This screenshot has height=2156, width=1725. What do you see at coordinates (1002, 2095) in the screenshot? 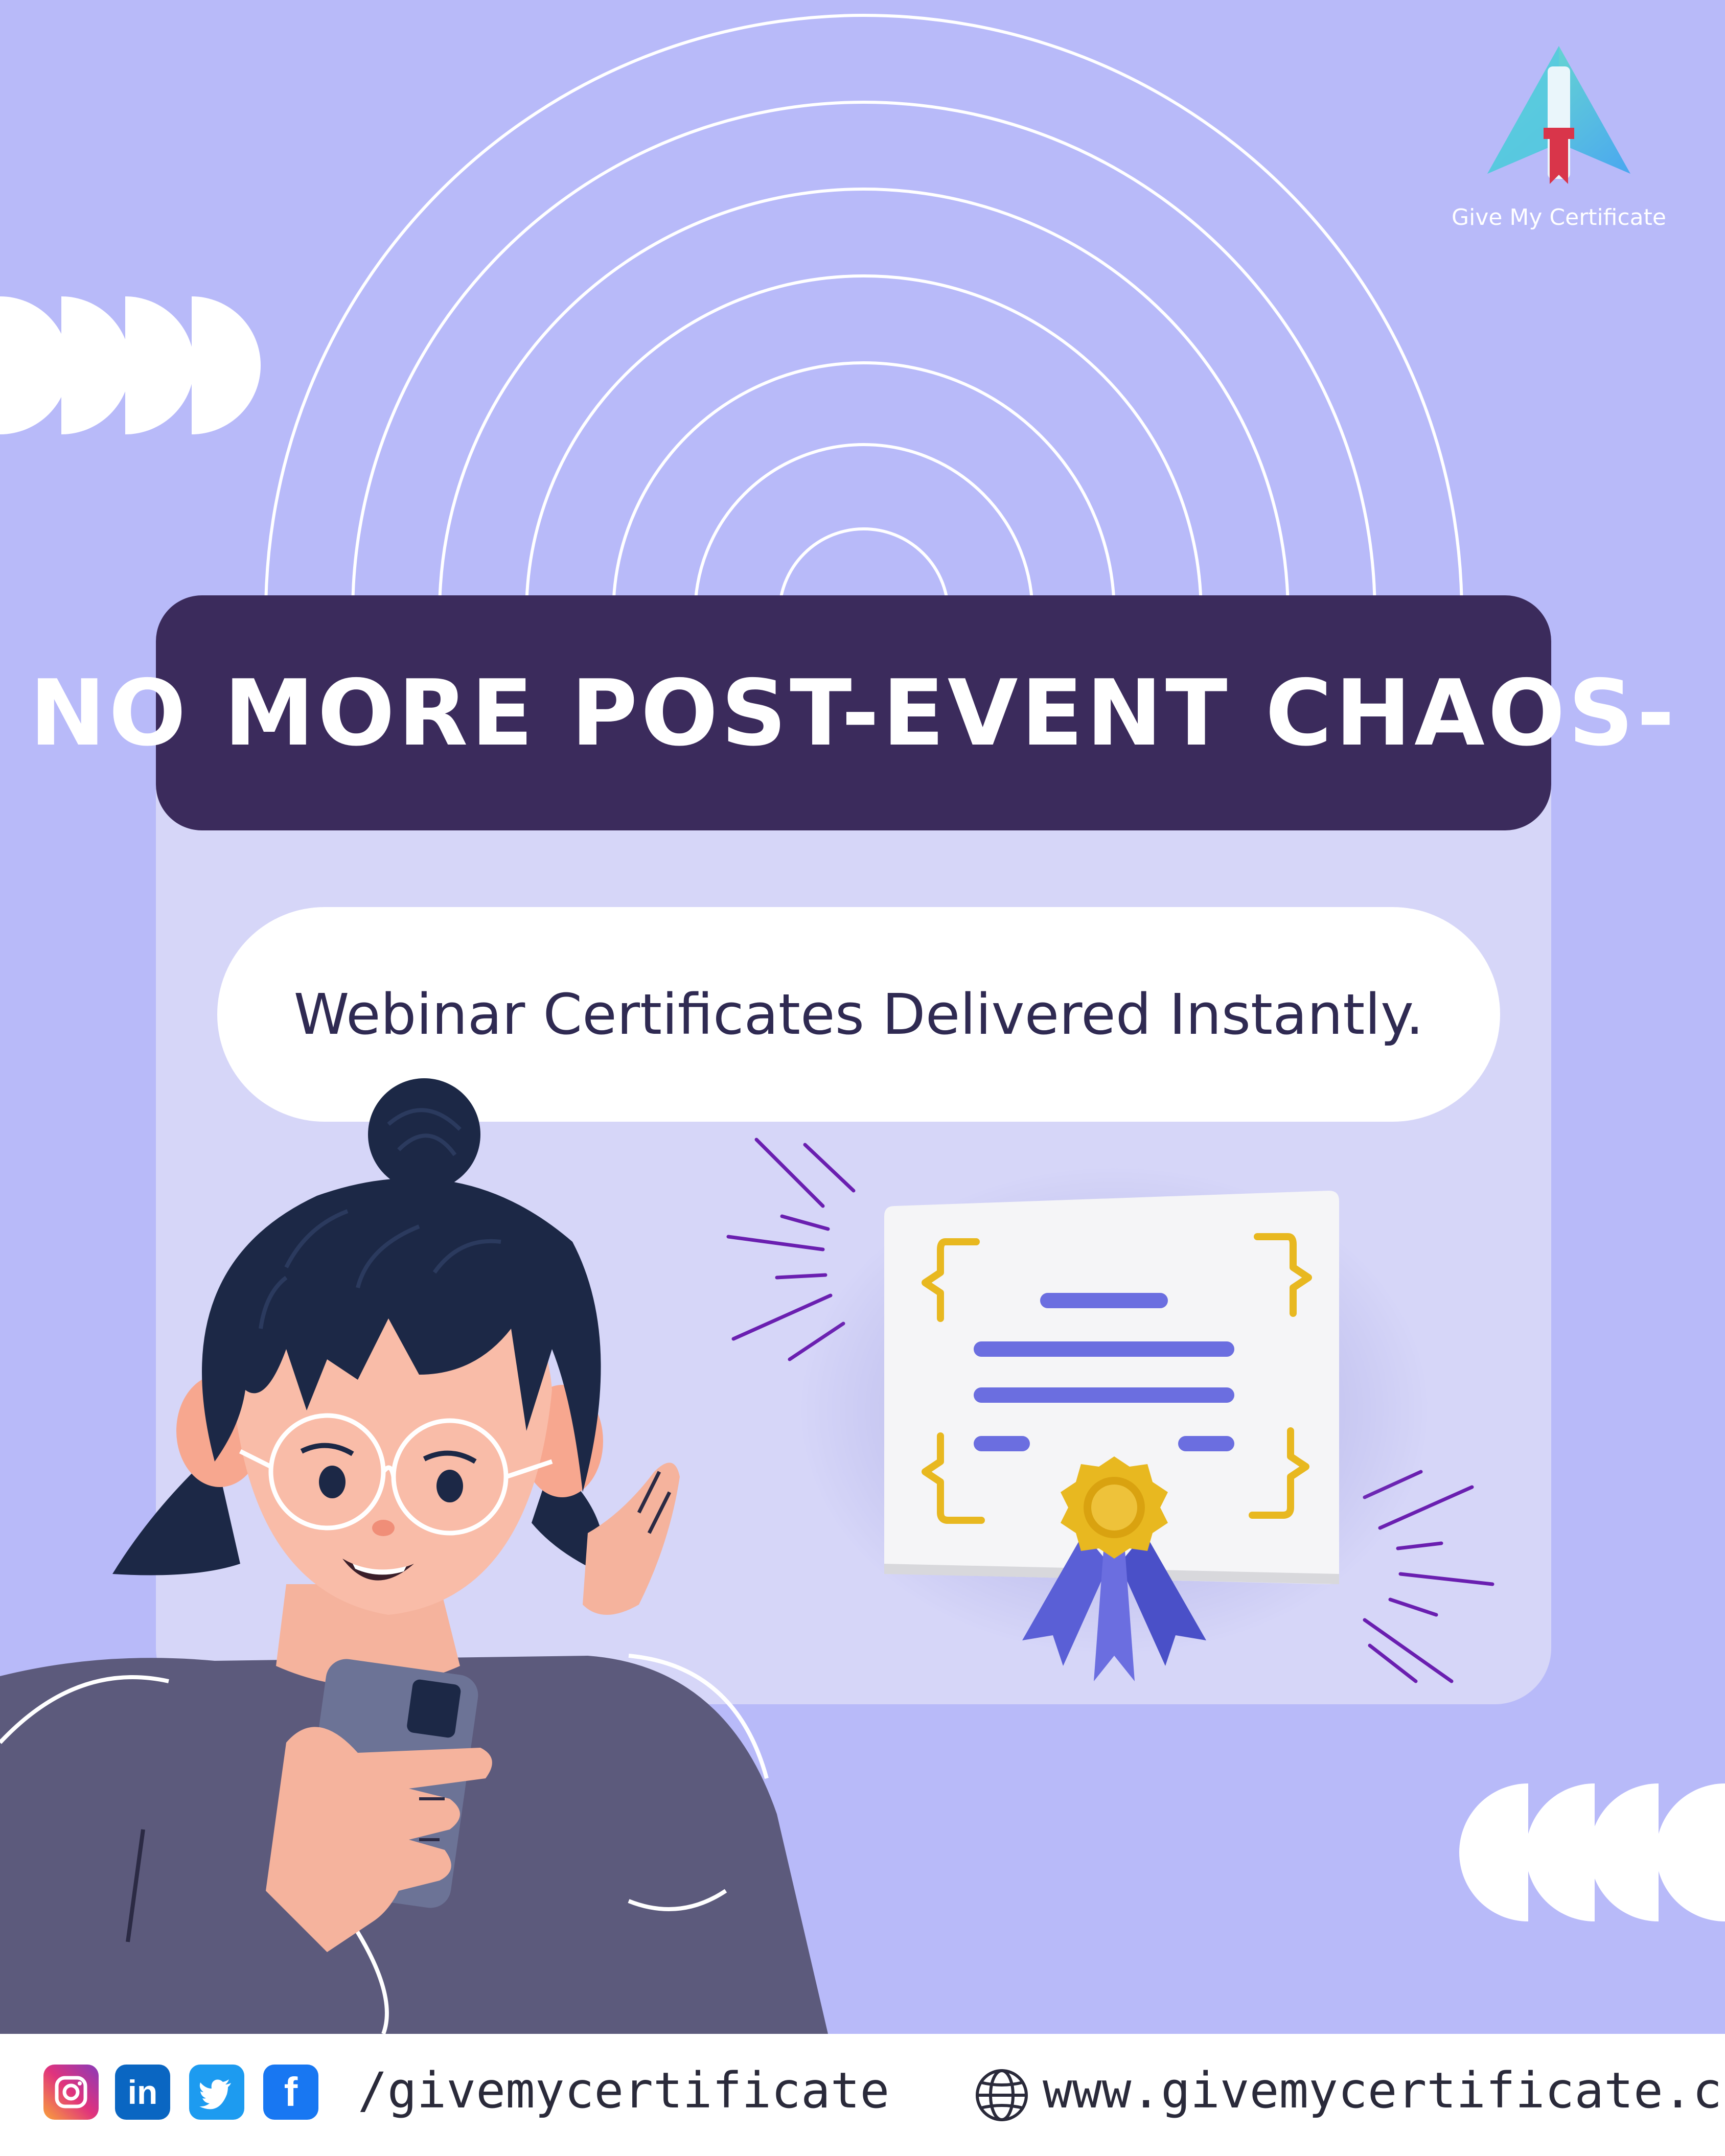
I see `globe-icon` at bounding box center [1002, 2095].